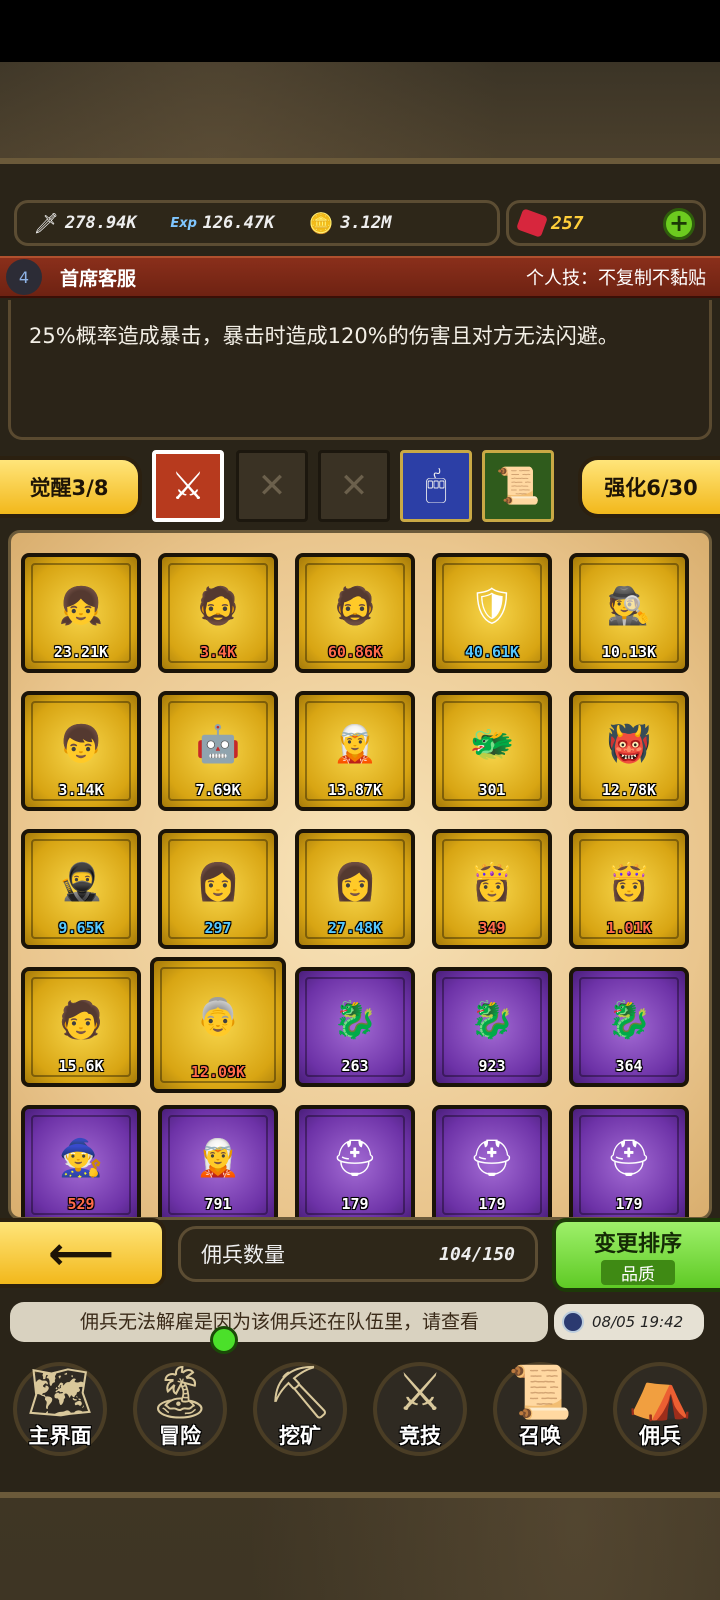 The width and height of the screenshot is (720, 1600). I want to click on pickaxe-icon: ⛏, so click(299, 1393).